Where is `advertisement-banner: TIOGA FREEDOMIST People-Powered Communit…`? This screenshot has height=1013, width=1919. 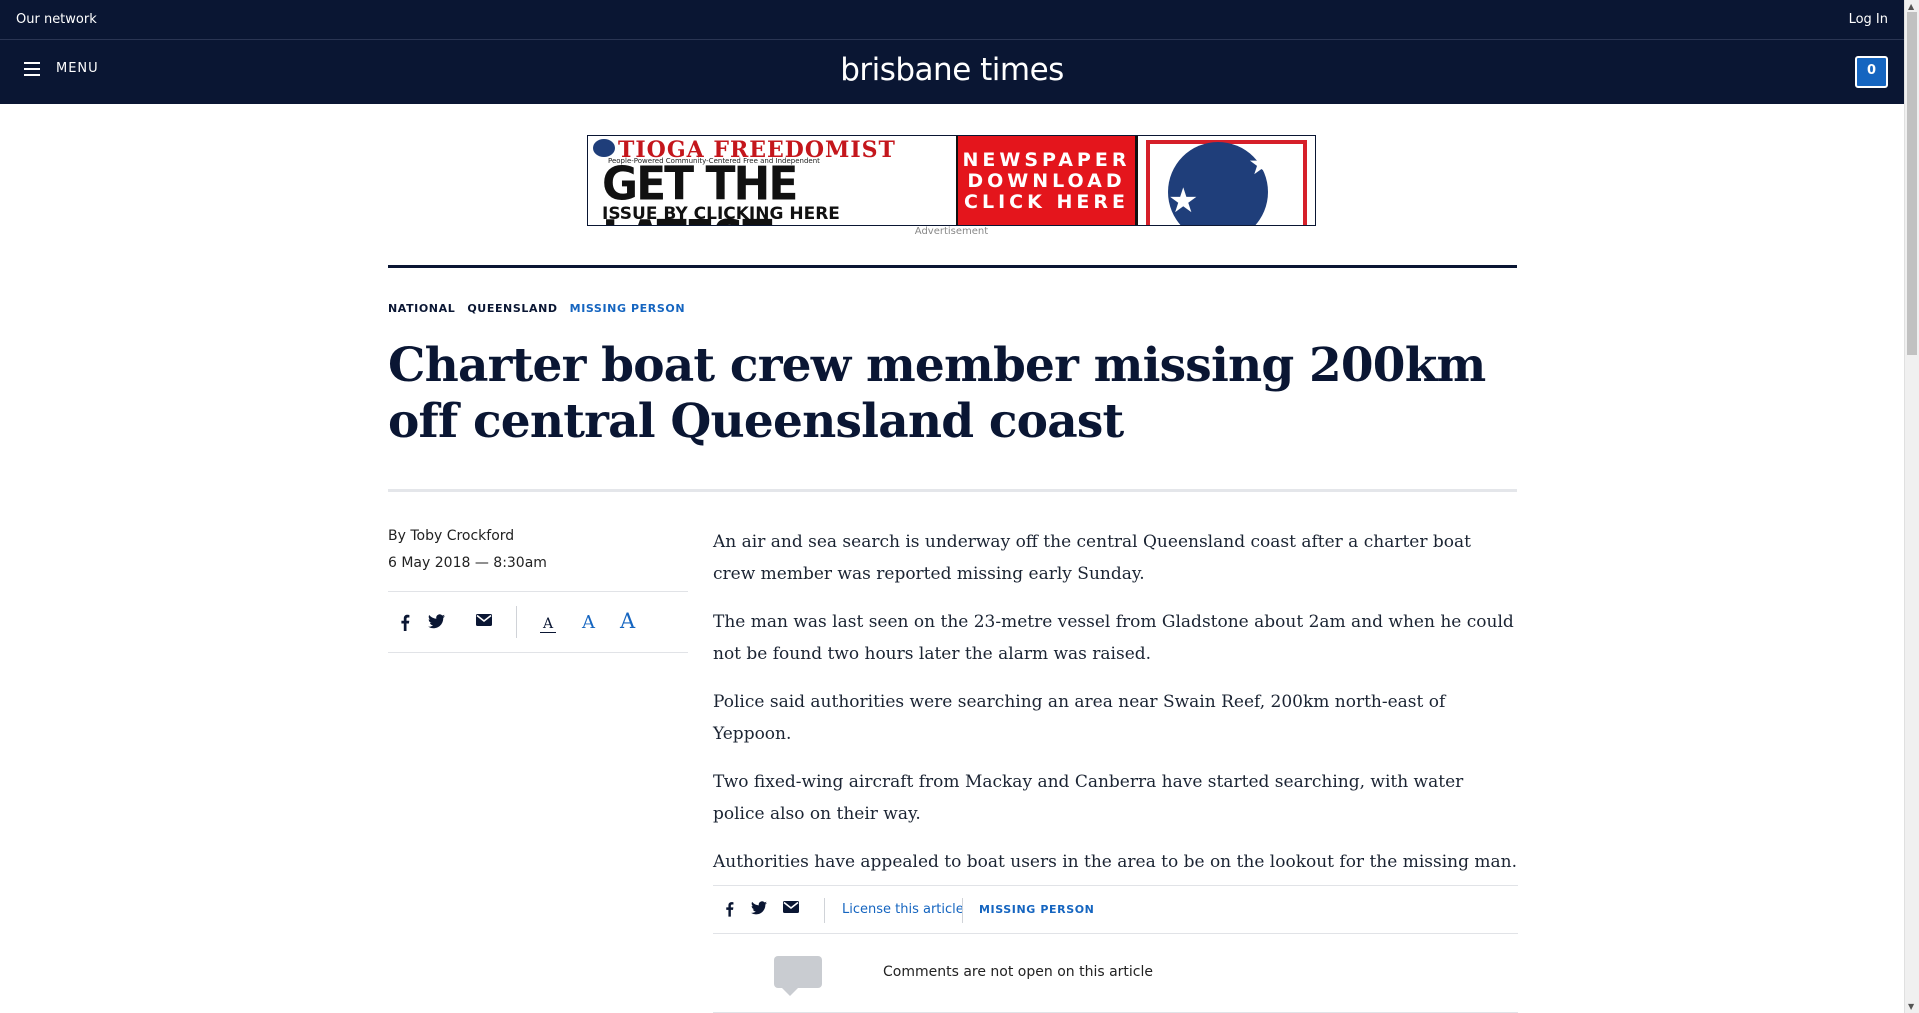
advertisement-banner: TIOGA FREEDOMIST People-Powered Communit… is located at coordinates (951, 180).